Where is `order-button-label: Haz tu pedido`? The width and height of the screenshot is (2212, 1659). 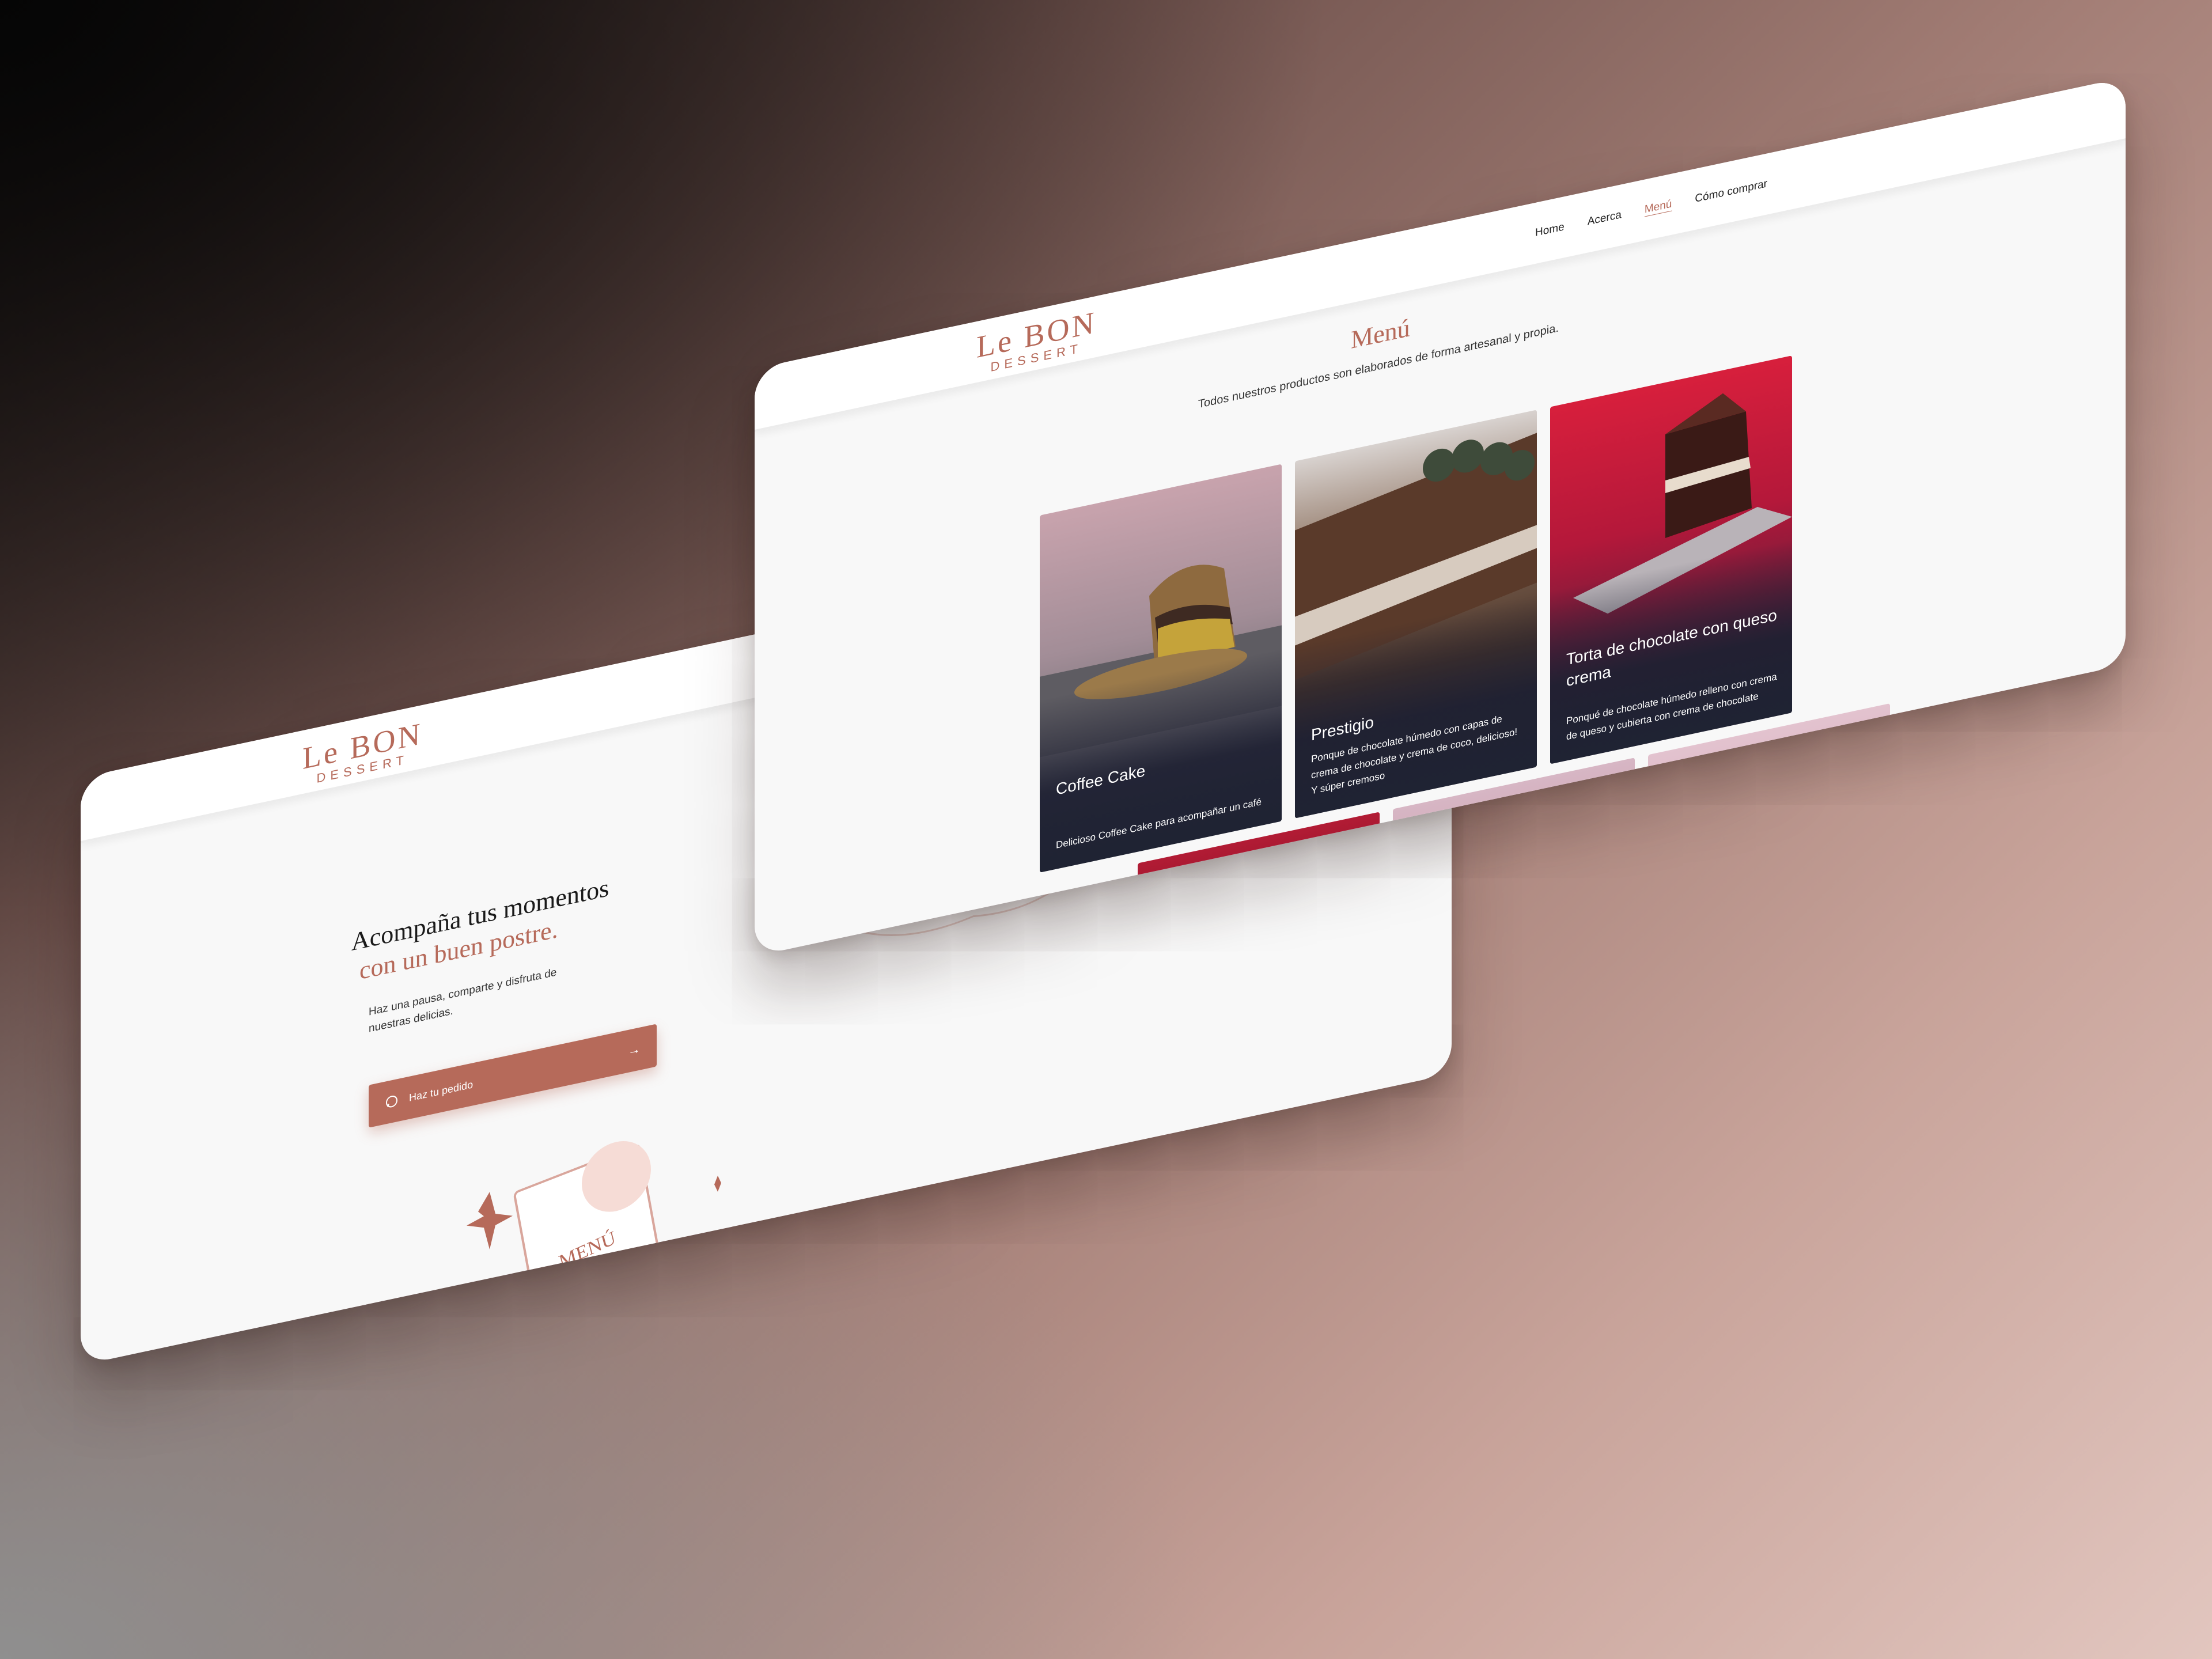
order-button-label: Haz tu pedido is located at coordinates (441, 1091).